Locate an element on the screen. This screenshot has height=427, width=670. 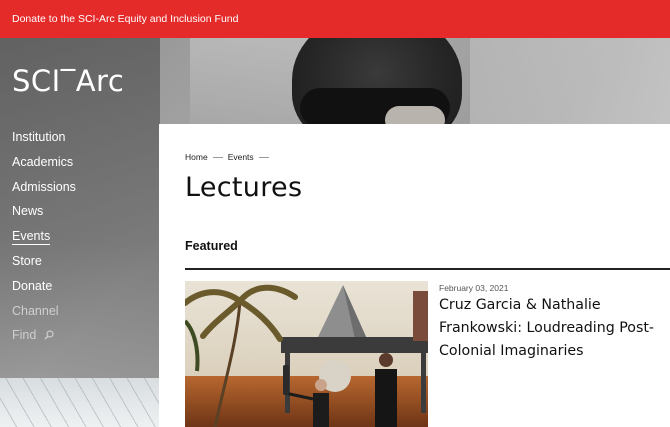
section-divider is located at coordinates (427, 269).